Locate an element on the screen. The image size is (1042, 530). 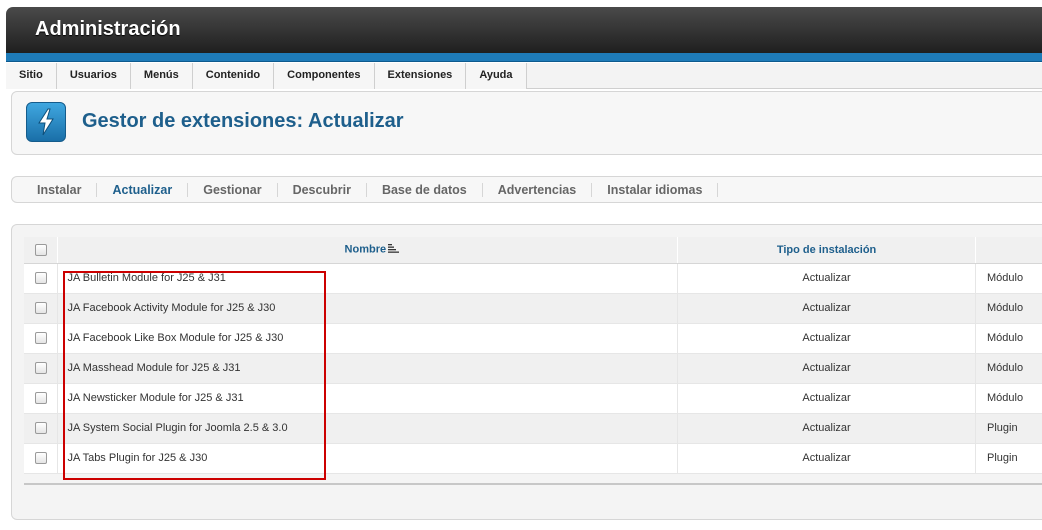
name-column-header: Nombre is located at coordinates (368, 250).